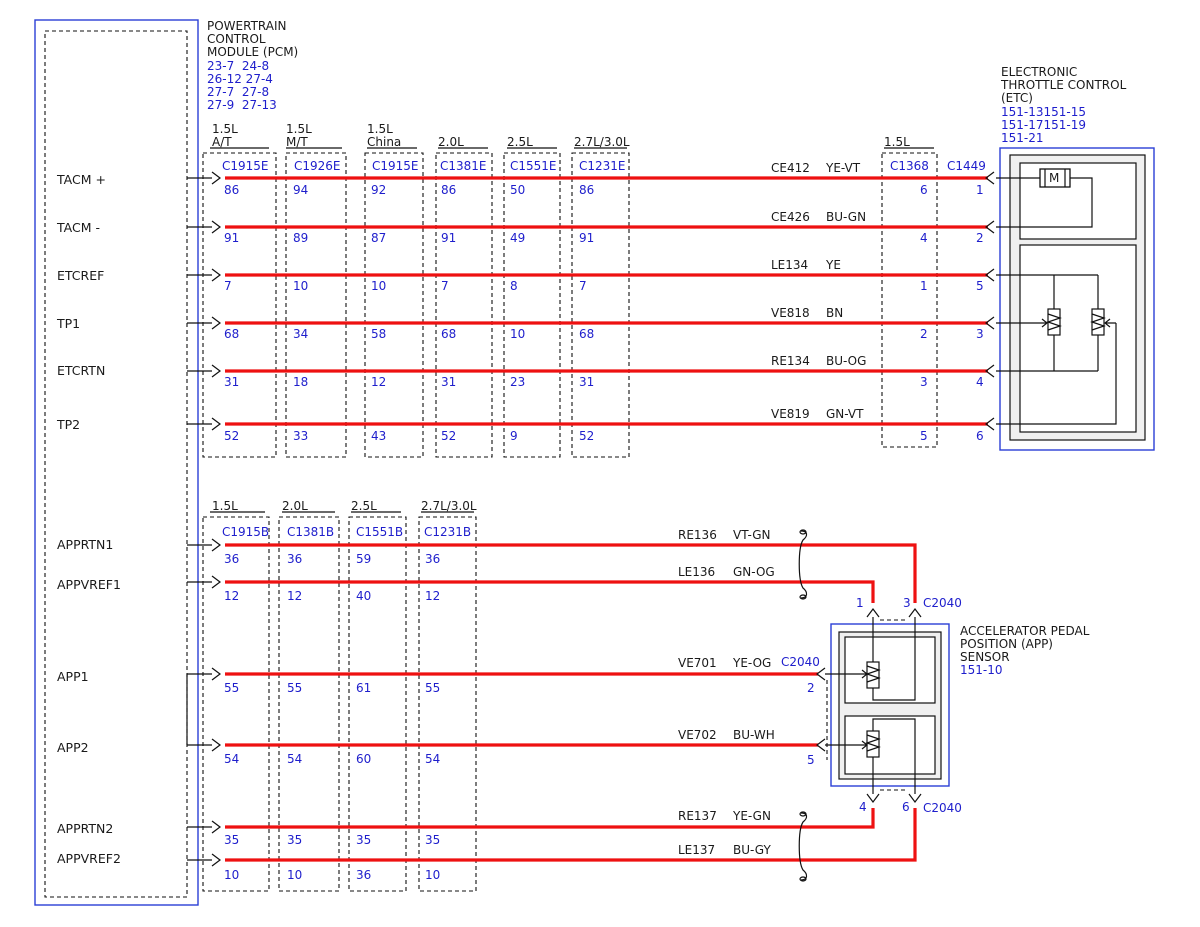 The height and width of the screenshot is (927, 1200). Describe the element at coordinates (245, 166) in the screenshot. I see `top-col-0-connector: C1915E` at that location.